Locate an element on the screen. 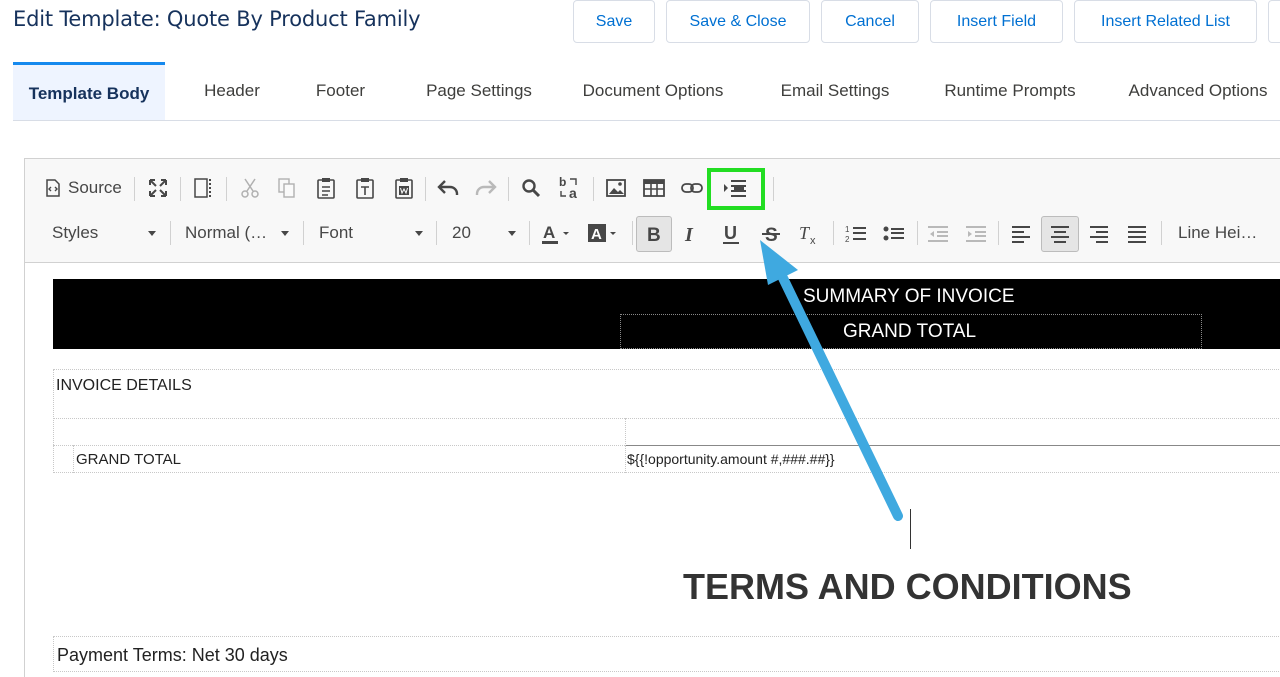  annotation-arrow is located at coordinates (831, 380).